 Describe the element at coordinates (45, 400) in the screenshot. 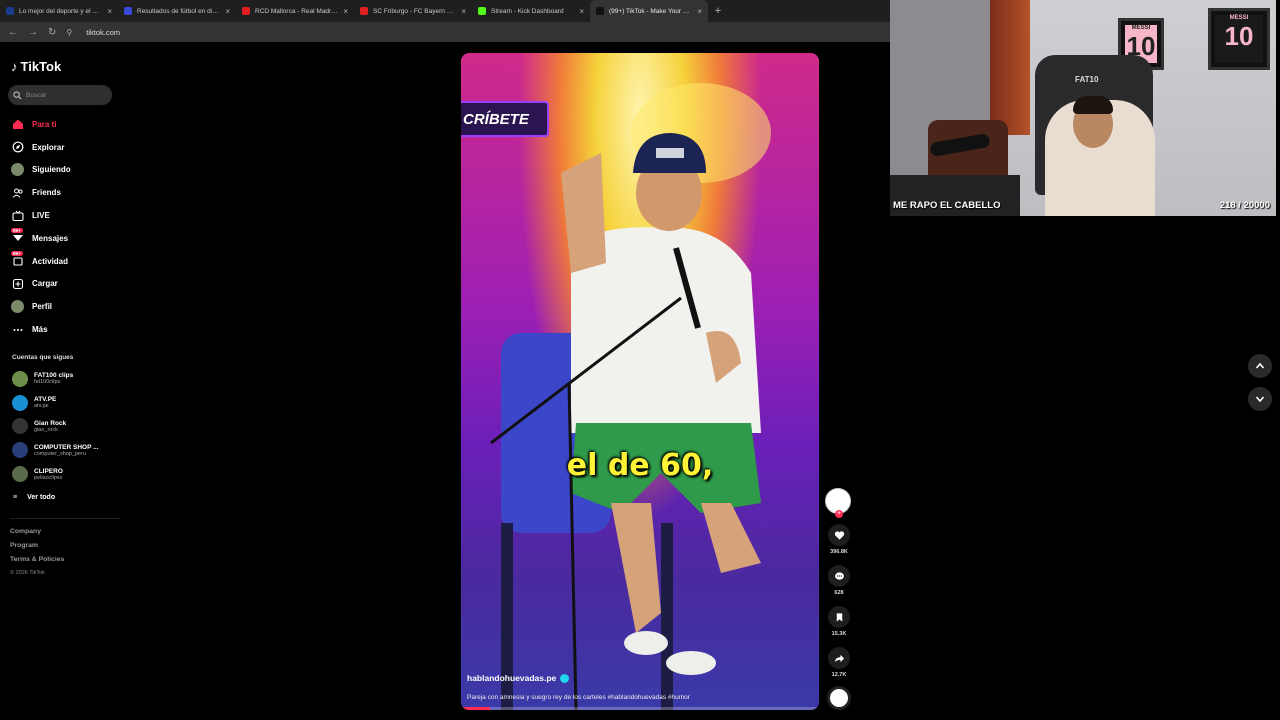

I see `account-name: ATV.PE` at that location.